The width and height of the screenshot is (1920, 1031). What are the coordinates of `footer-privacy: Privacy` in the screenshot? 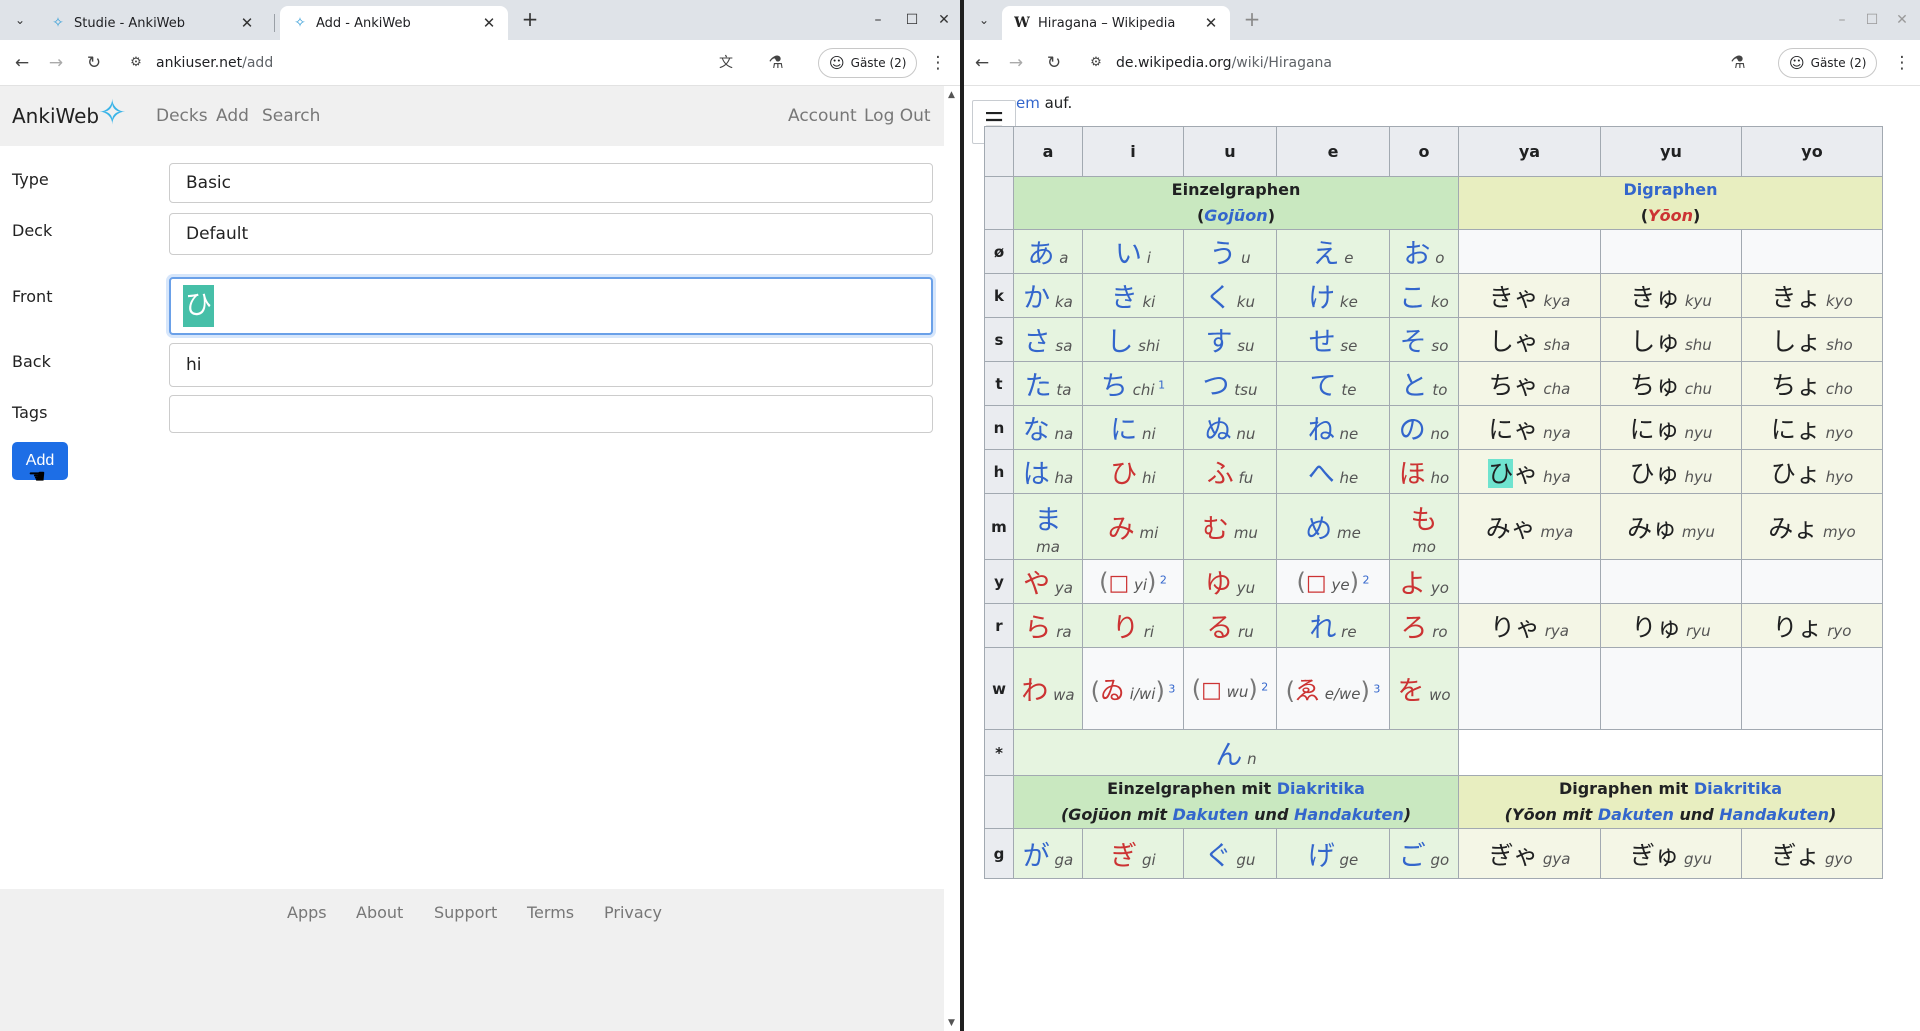 It's located at (633, 912).